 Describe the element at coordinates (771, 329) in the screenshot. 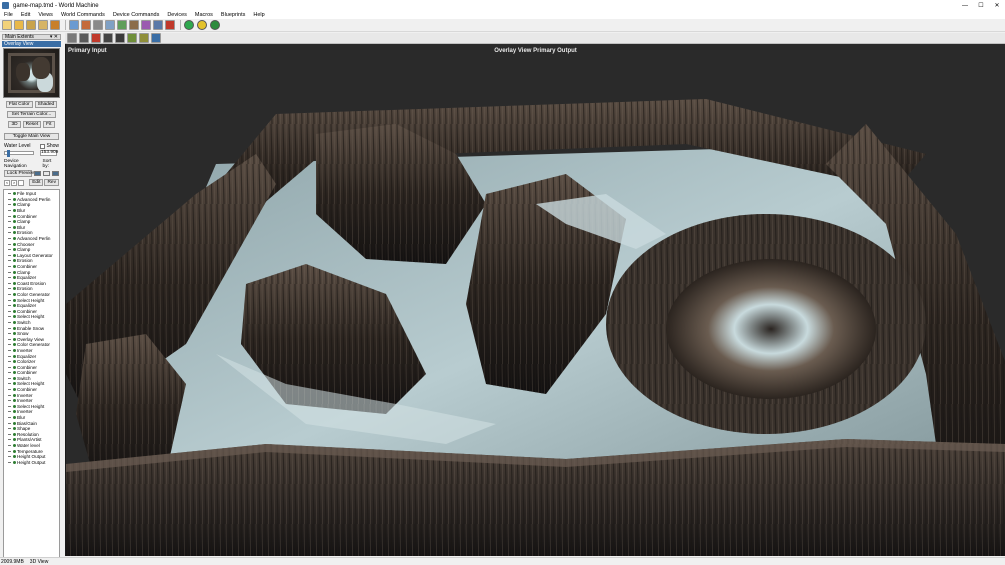

I see `crater-basin` at that location.